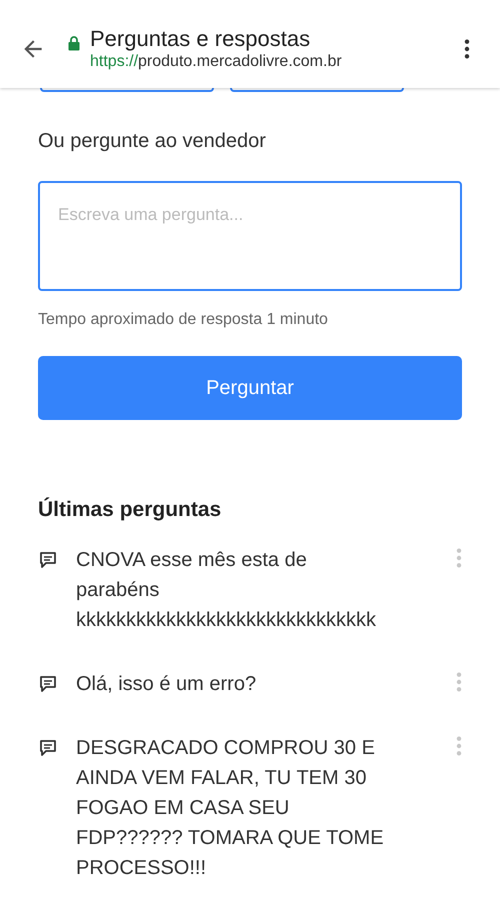 This screenshot has width=500, height=924. What do you see at coordinates (201, 39) in the screenshot?
I see `page-title: Perguntas e respostas` at bounding box center [201, 39].